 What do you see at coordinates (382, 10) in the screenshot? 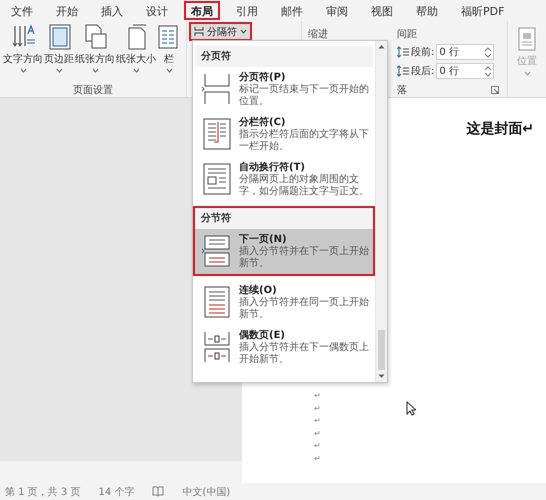
I see `ribbon-tab: 视图` at bounding box center [382, 10].